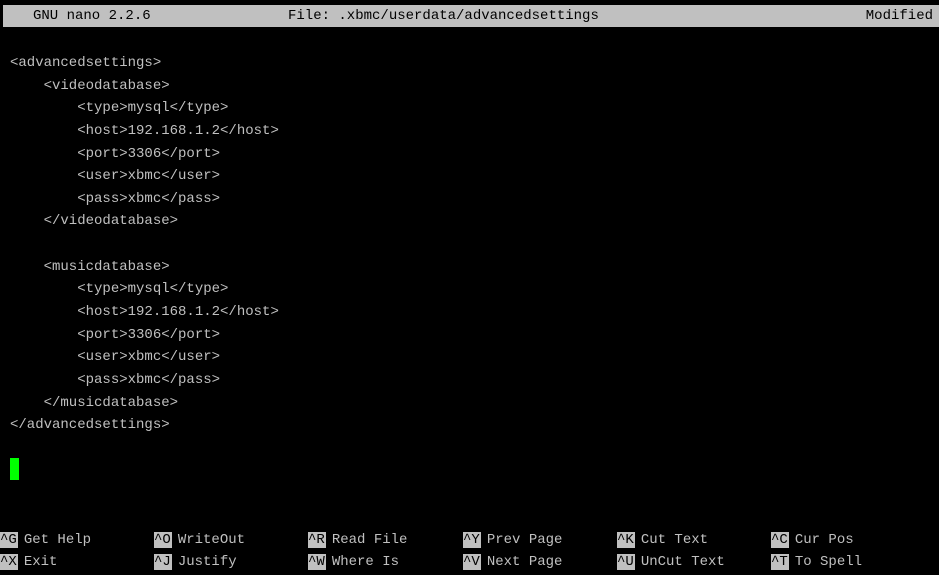 The image size is (948, 575). Describe the element at coordinates (524, 540) in the screenshot. I see `shortcut-label: Prev Page` at that location.